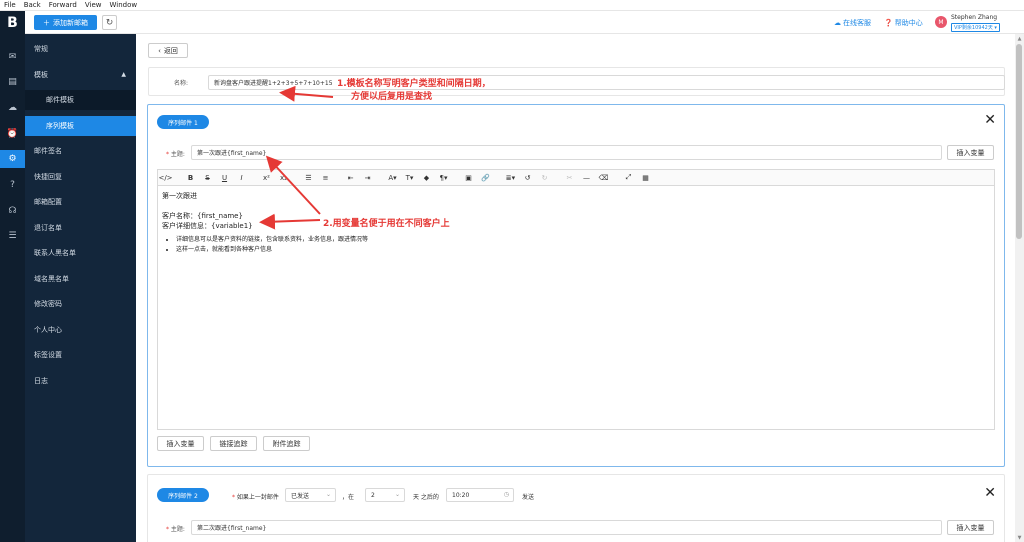 The height and width of the screenshot is (542, 1024). What do you see at coordinates (80, 126) in the screenshot?
I see `sidebar-item-sequence-templates: 序列模板` at bounding box center [80, 126].